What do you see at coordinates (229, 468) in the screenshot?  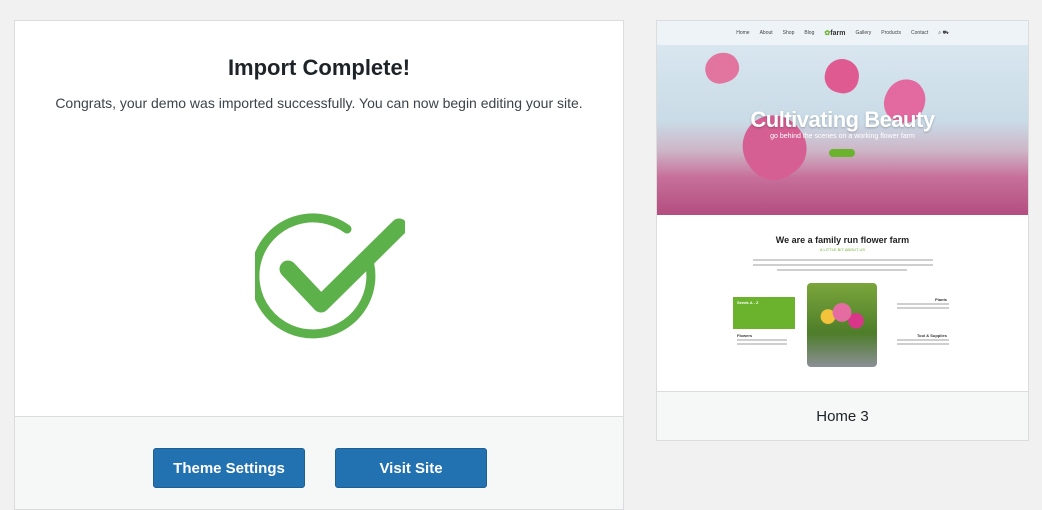 I see `theme-settings-button: Theme Settings` at bounding box center [229, 468].